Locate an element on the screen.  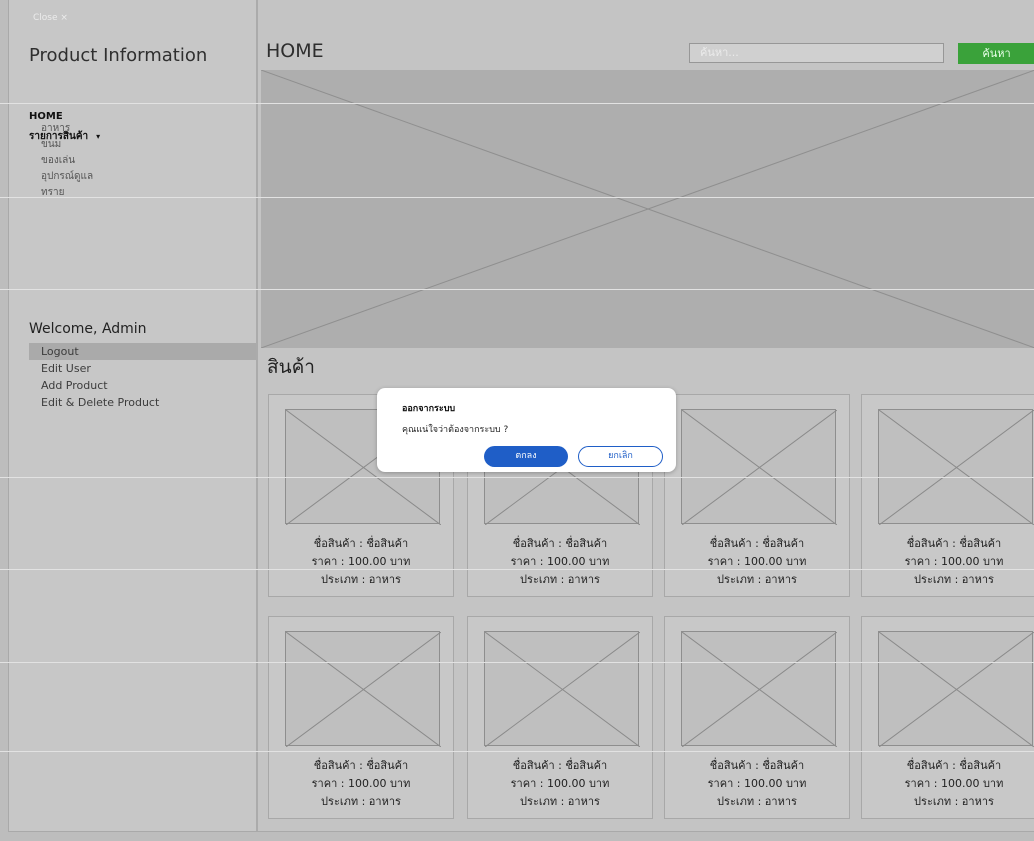
subcategory-list-items: อาหาร ขนม ของเล่น อุปกรณ์ดูแล ทราย is located at coordinates (67, 161).